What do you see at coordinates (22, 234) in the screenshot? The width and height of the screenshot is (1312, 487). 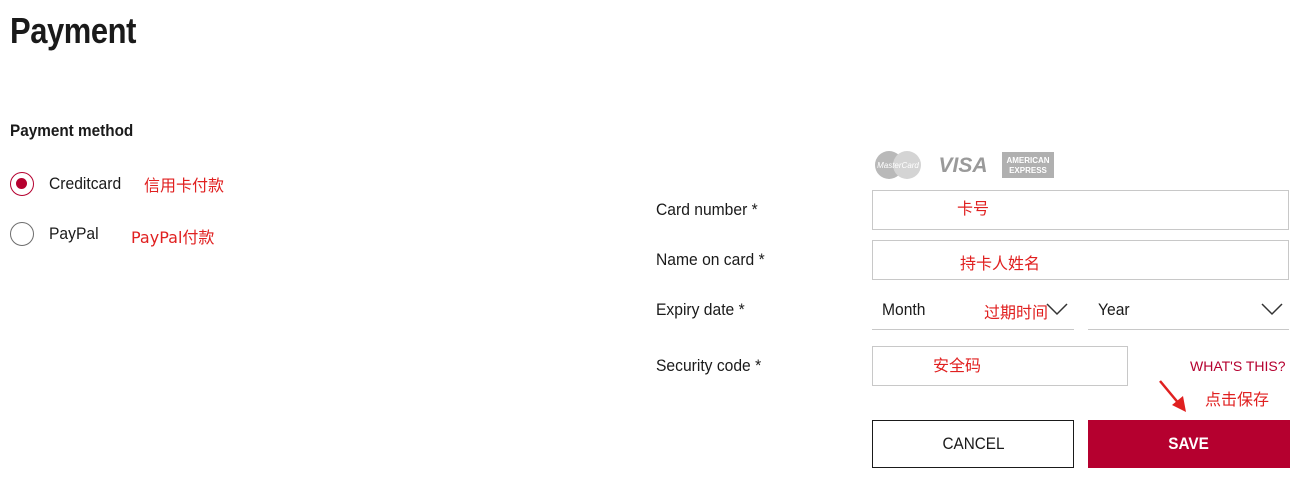 I see `paypal-radio` at bounding box center [22, 234].